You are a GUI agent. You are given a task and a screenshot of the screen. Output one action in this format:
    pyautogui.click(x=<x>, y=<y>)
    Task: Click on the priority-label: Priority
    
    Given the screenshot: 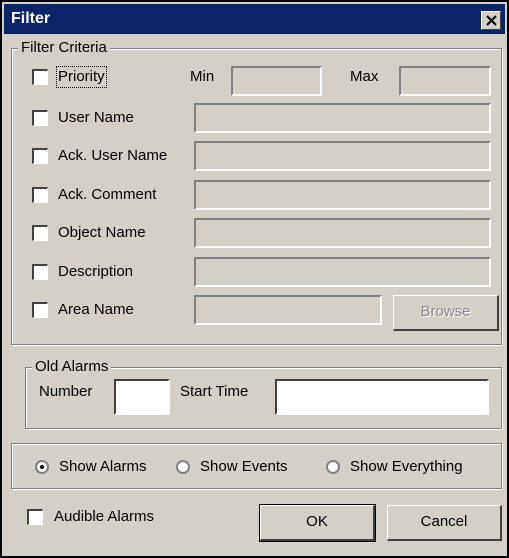 What is the action you would take?
    pyautogui.click(x=81, y=77)
    